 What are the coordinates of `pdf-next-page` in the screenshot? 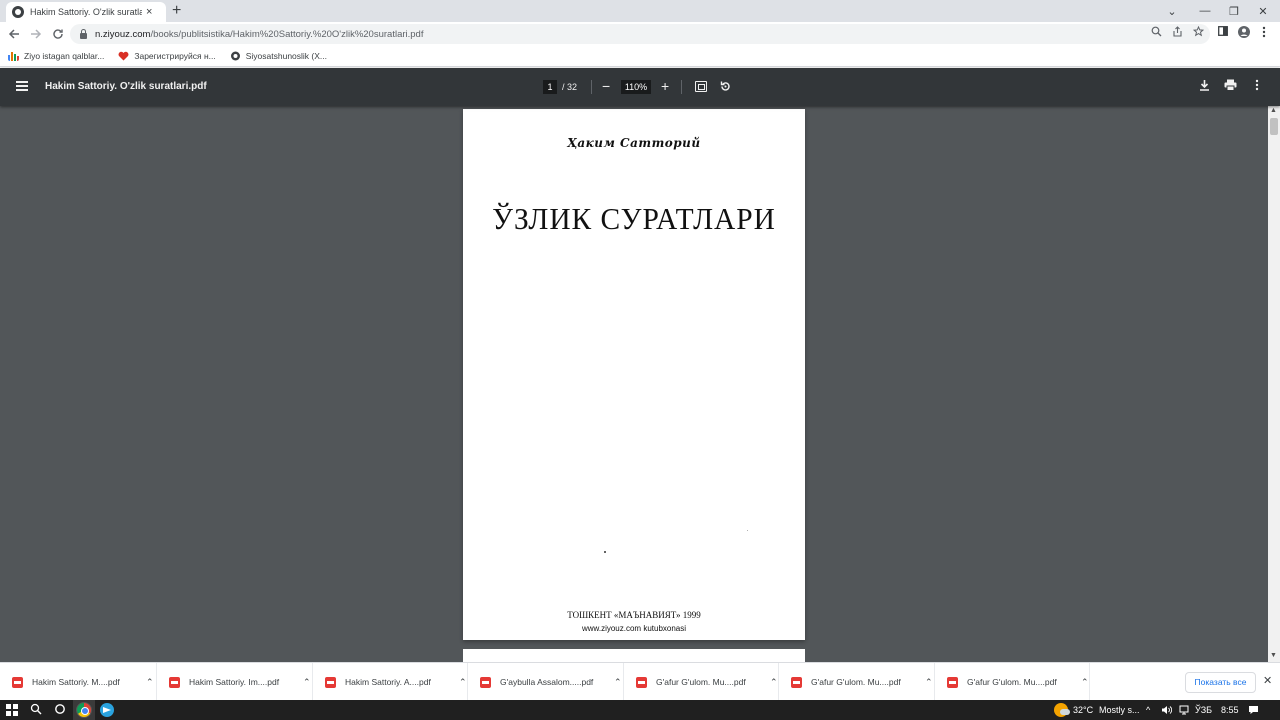 It's located at (634, 655).